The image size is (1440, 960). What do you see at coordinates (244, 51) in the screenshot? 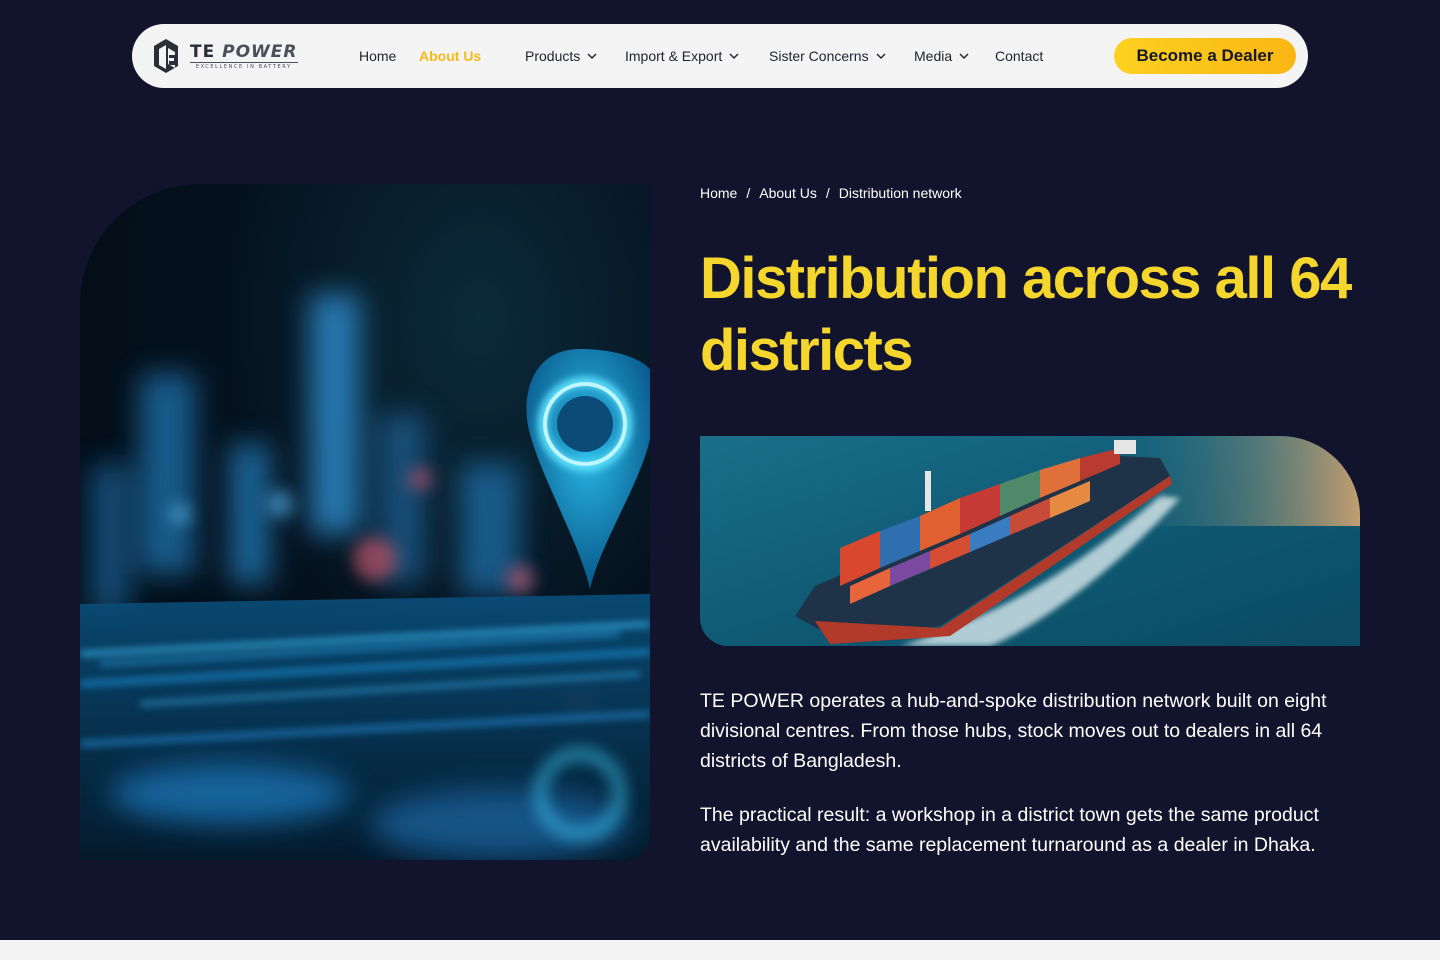
I see `brand-name: TE POWER` at bounding box center [244, 51].